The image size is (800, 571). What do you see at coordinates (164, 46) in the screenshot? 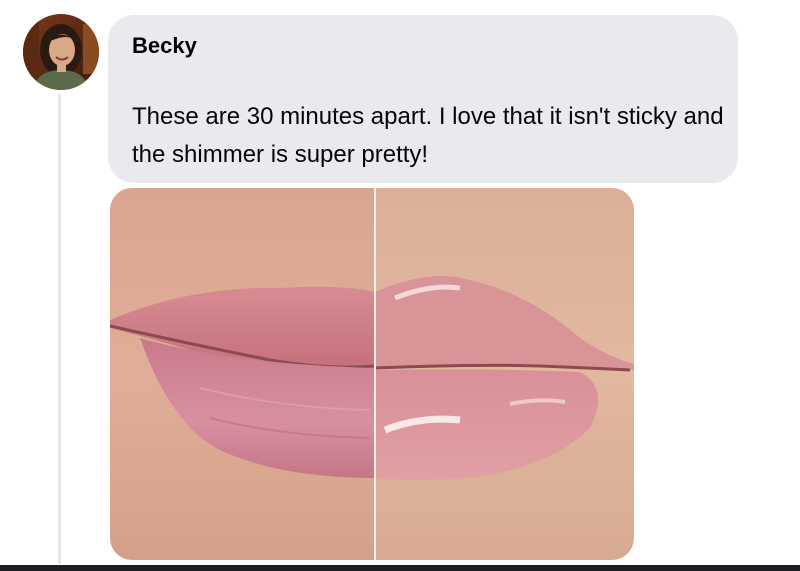
I see `comment-author-name: Becky` at bounding box center [164, 46].